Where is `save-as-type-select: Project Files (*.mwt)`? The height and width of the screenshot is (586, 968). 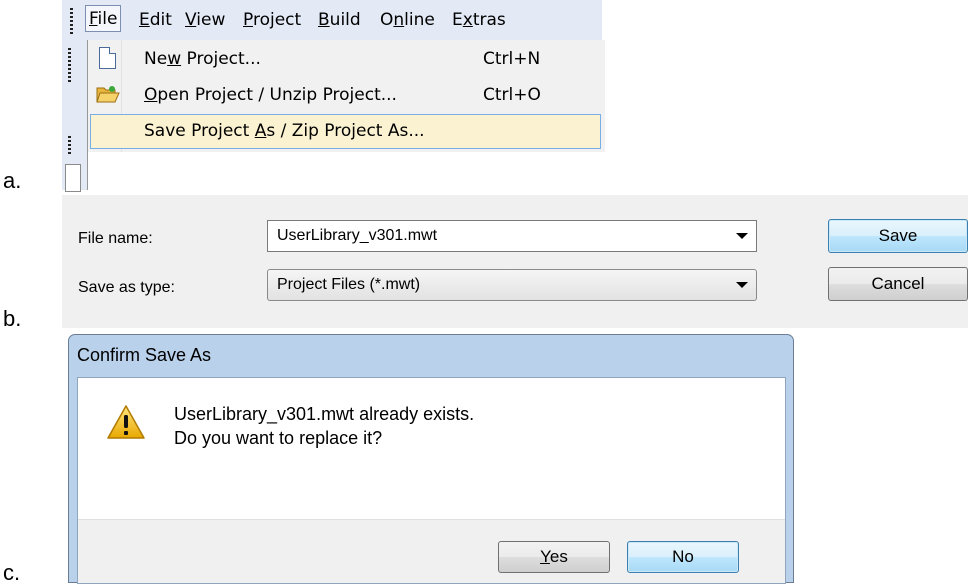 save-as-type-select: Project Files (*.mwt) is located at coordinates (512, 285).